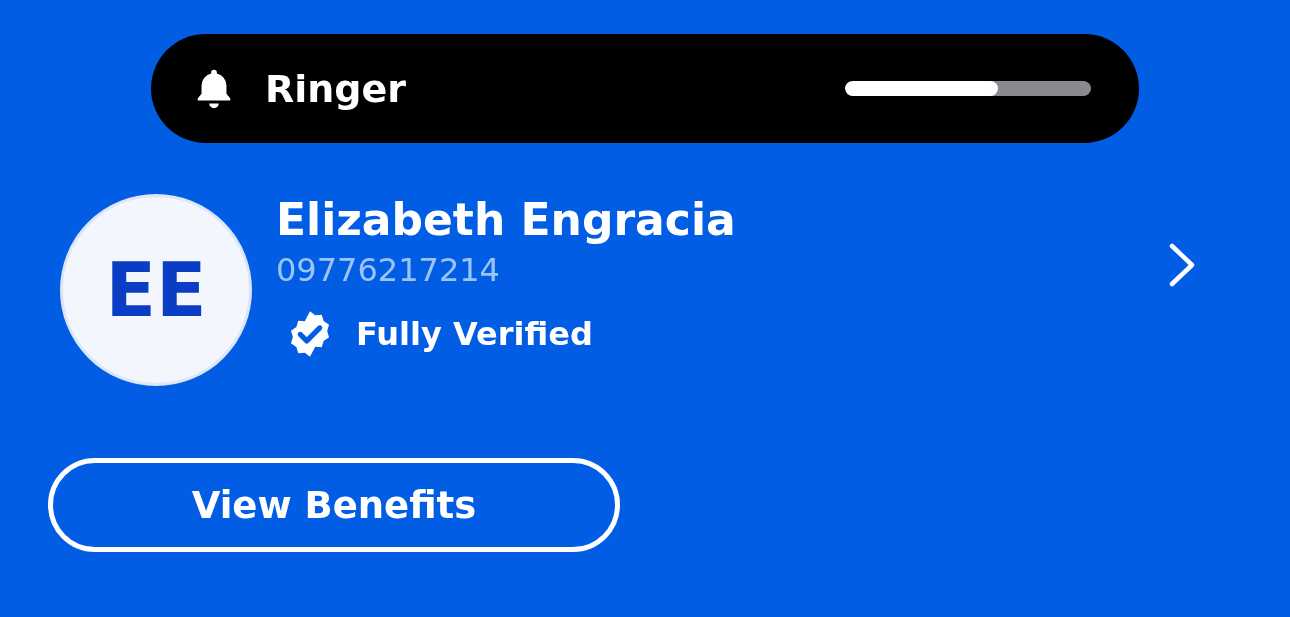 The width and height of the screenshot is (1290, 617). What do you see at coordinates (968, 88) in the screenshot?
I see `volume-slider` at bounding box center [968, 88].